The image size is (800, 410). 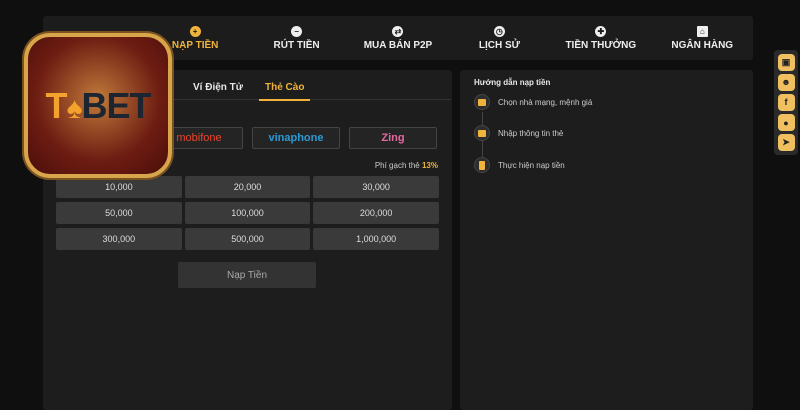 I want to click on clock-icon: ◷, so click(x=499, y=31).